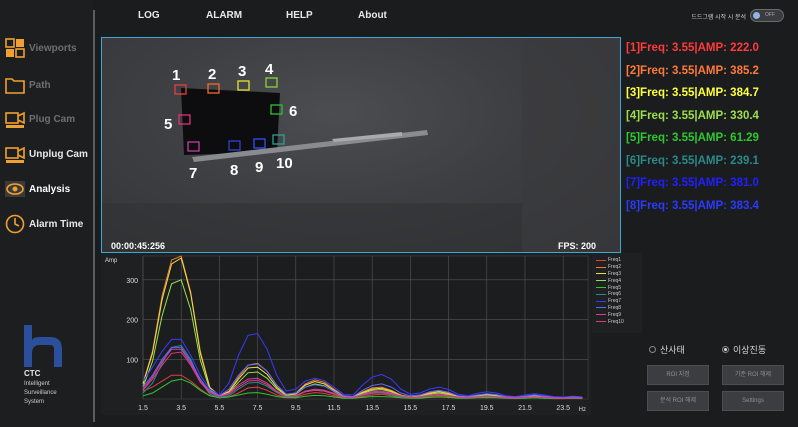 This screenshot has height=427, width=798. What do you see at coordinates (149, 15) in the screenshot?
I see `menu-log: LOG` at bounding box center [149, 15].